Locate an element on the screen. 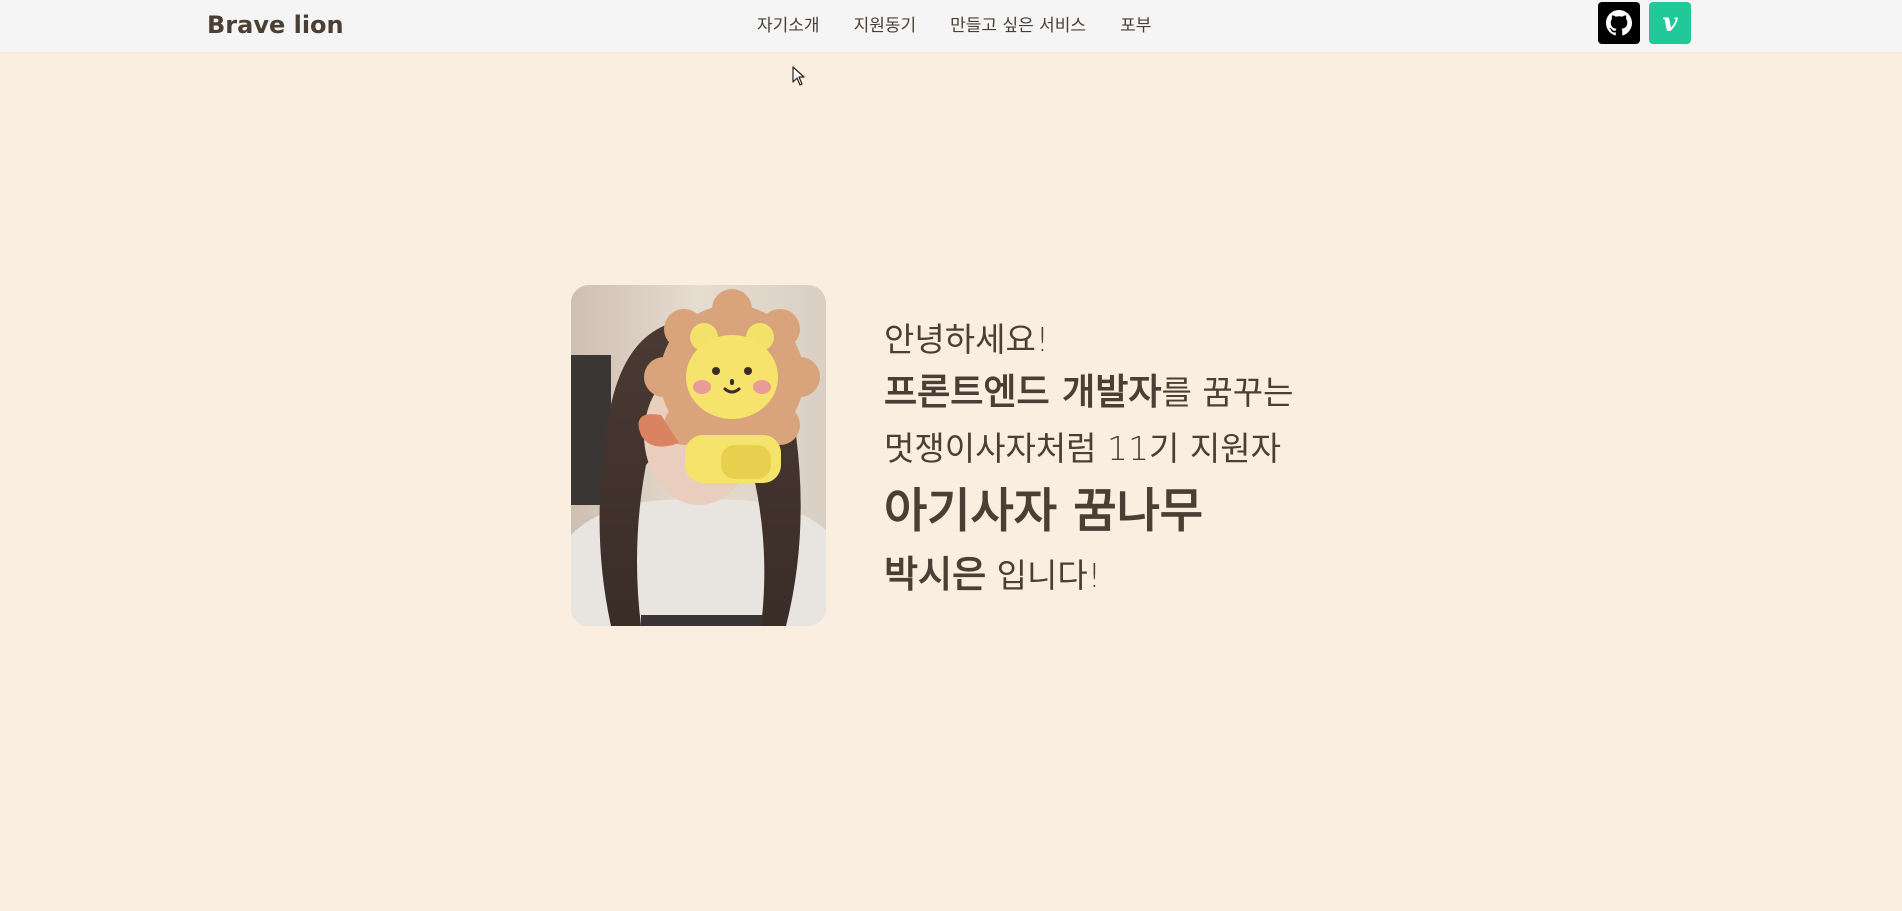 This screenshot has width=1902, height=911. name-line: 박시은 입니다! is located at coordinates (1164, 575).